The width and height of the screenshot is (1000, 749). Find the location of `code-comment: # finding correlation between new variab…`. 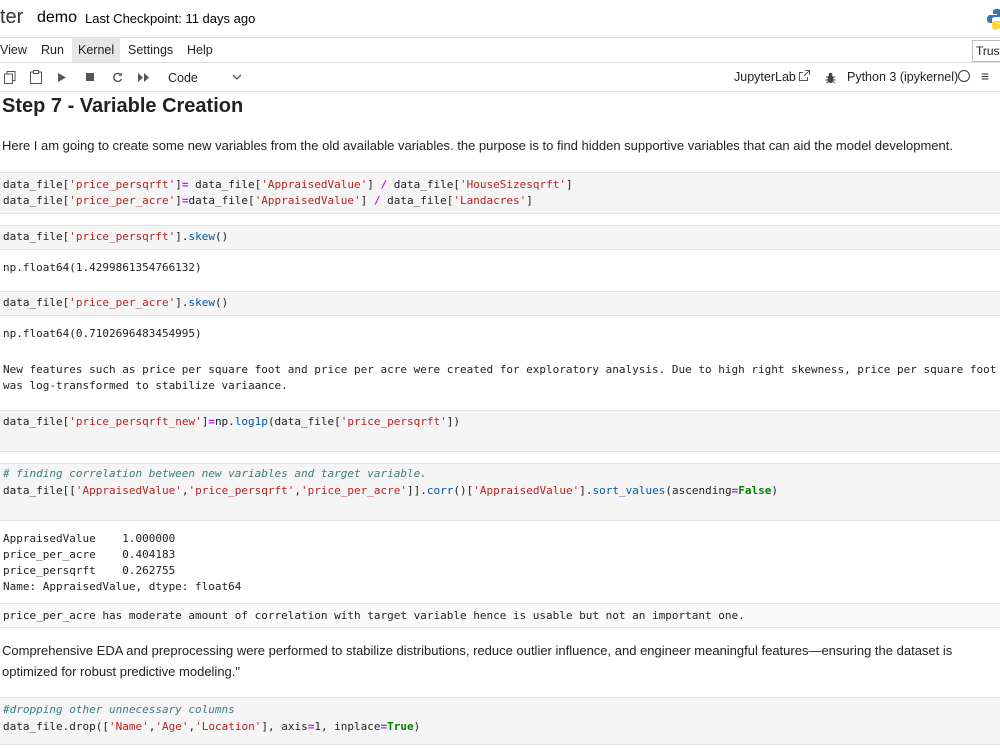

code-comment: # finding correlation between new variab… is located at coordinates (215, 473).